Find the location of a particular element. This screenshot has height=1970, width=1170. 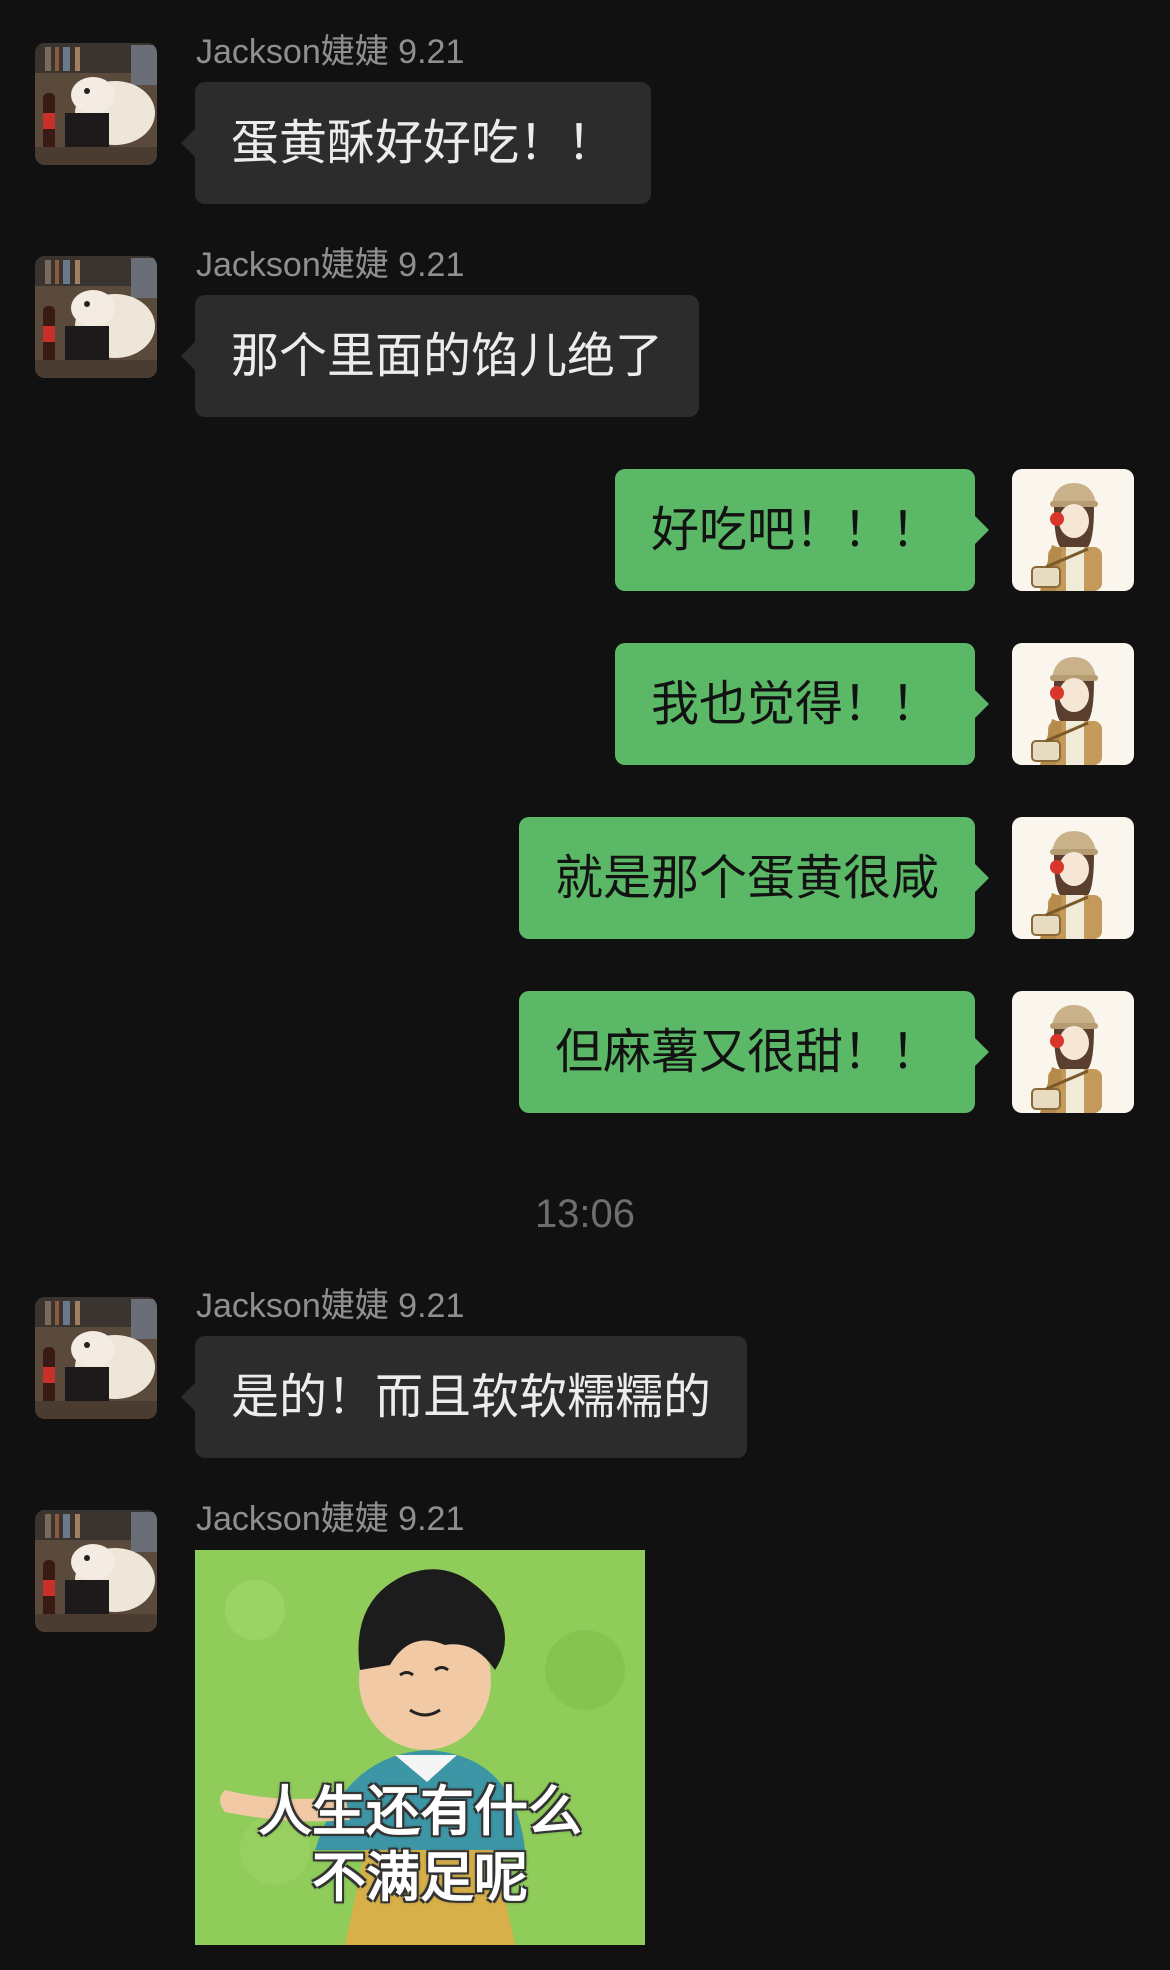

chat-timestamp: 13:06 is located at coordinates (585, 1214).